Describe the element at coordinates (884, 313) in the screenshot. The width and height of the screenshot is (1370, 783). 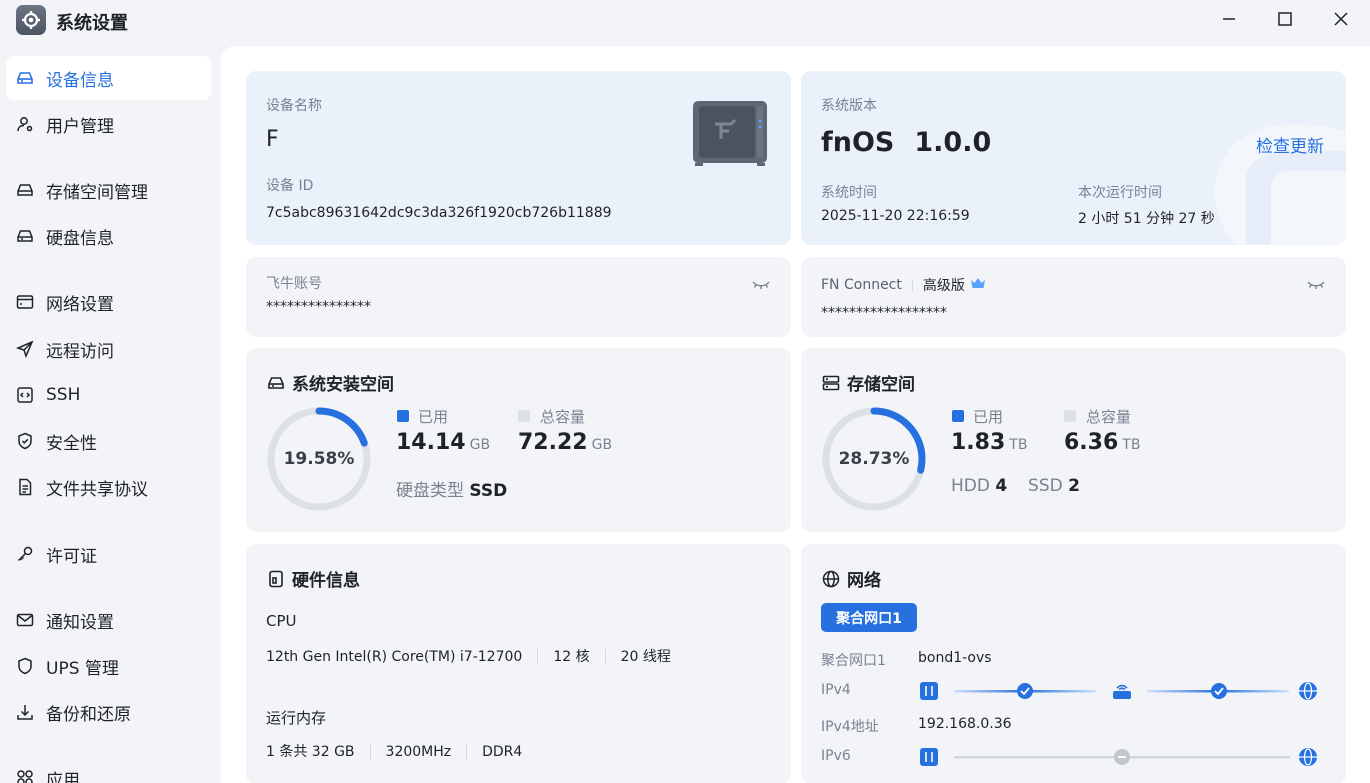
I see `fn-connect-value: ******************` at that location.